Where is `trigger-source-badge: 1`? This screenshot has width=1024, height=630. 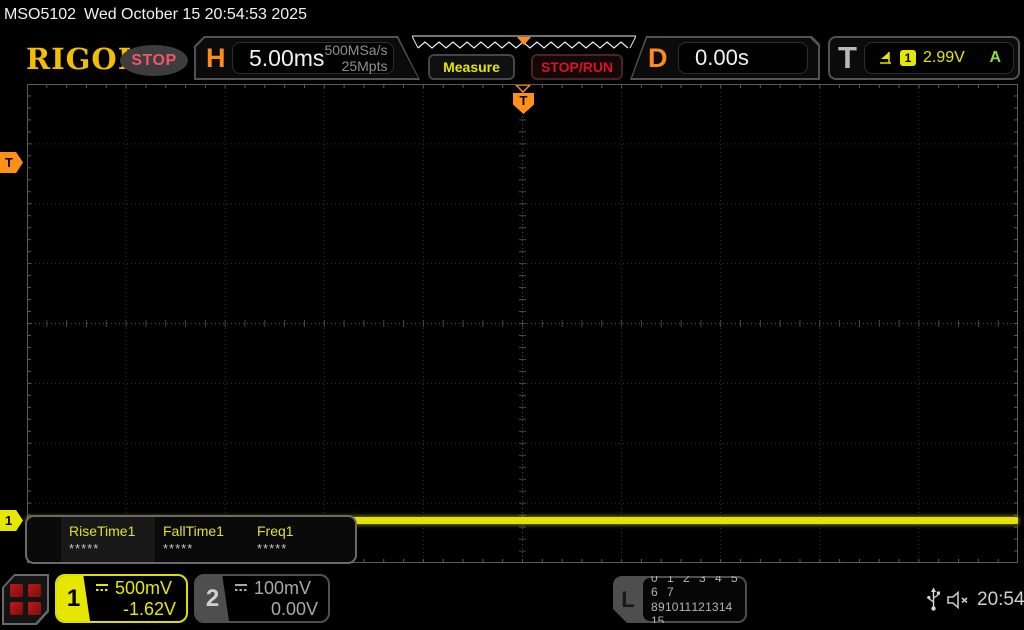
trigger-source-badge: 1 is located at coordinates (908, 58).